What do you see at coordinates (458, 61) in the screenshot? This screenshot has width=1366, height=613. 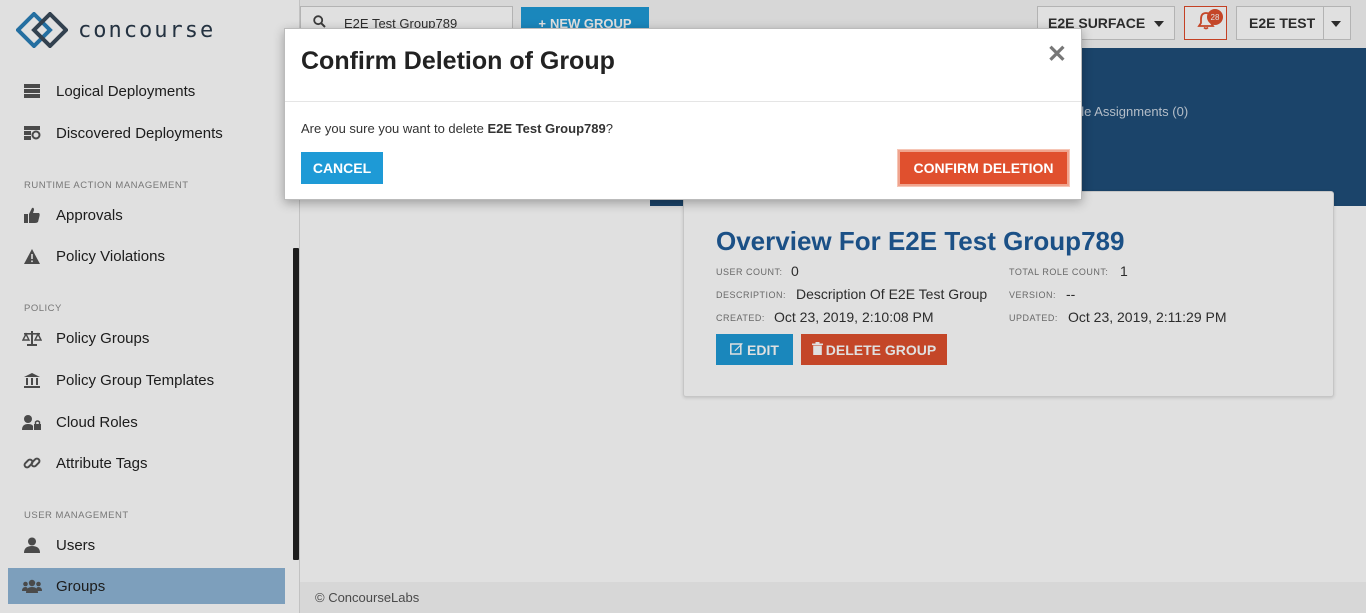 I see `modal-title: Confirm Deletion of Group` at bounding box center [458, 61].